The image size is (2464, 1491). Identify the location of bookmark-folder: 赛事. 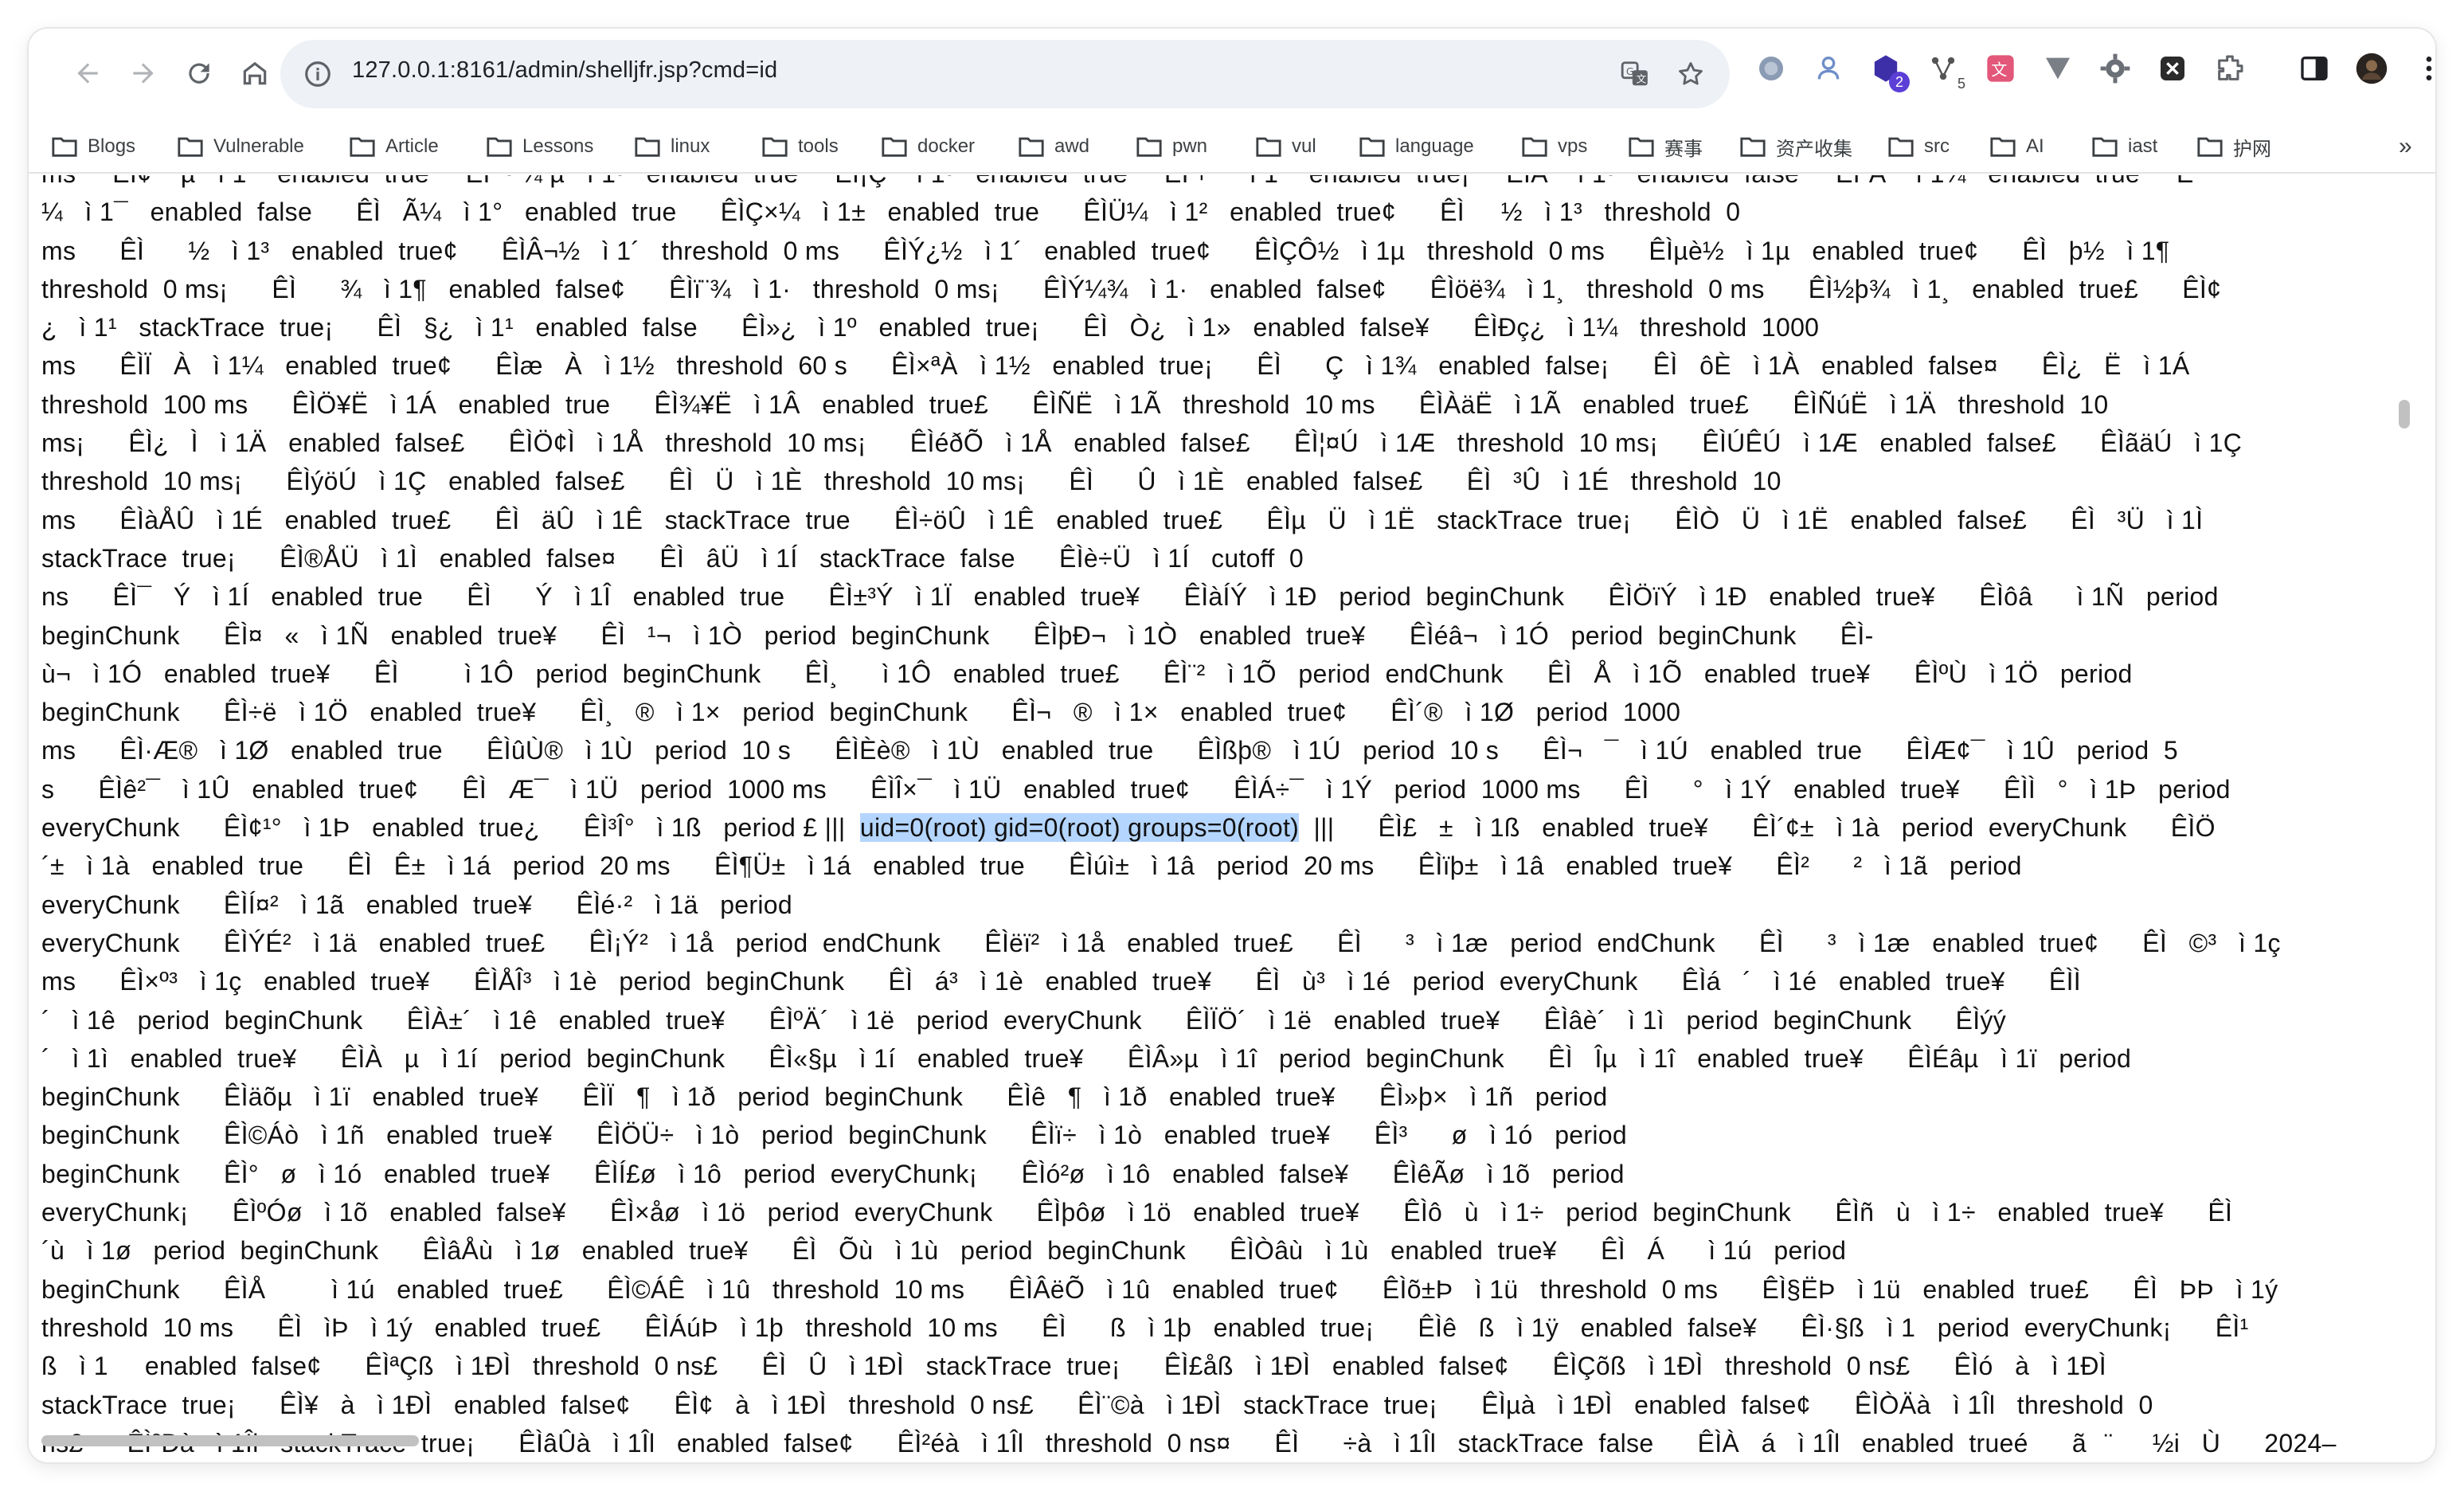
(1665, 146).